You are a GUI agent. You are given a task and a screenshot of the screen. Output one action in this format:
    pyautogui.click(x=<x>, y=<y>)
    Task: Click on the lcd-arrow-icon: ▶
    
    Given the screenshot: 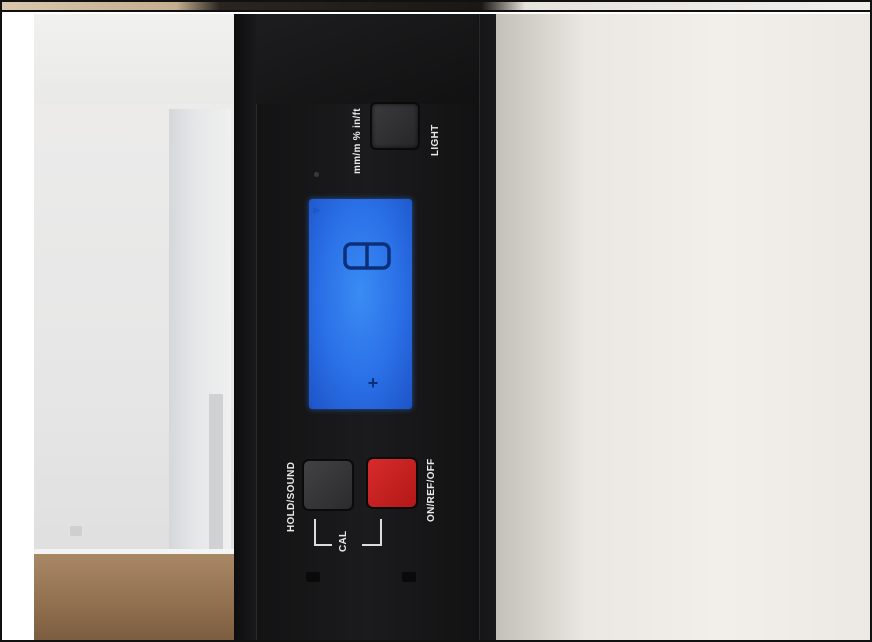 What is the action you would take?
    pyautogui.click(x=317, y=210)
    